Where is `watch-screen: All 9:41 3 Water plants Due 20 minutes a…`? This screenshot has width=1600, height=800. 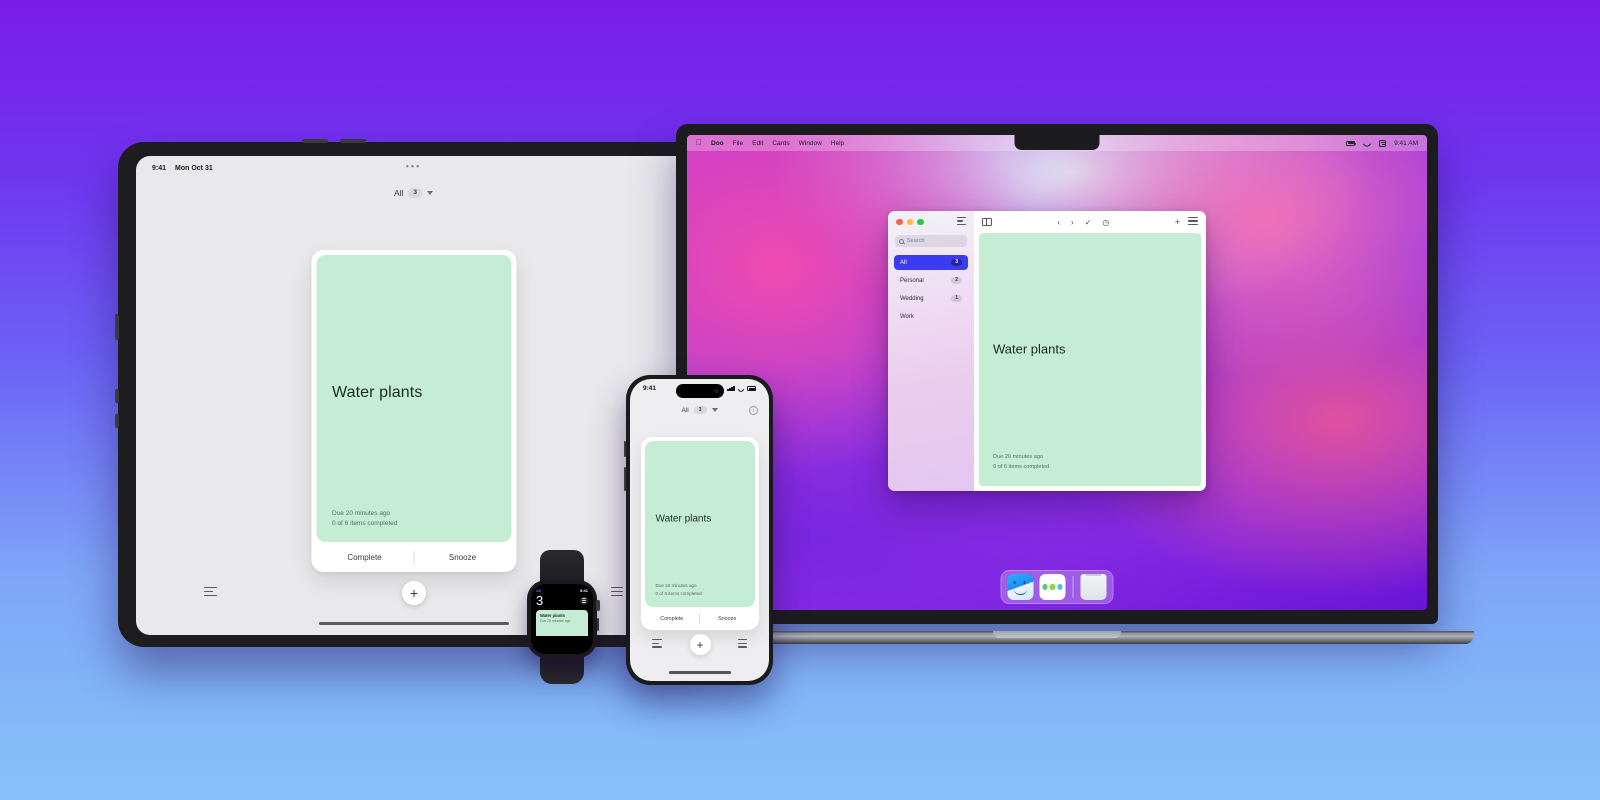 watch-screen: All 9:41 3 Water plants Due 20 minutes a… is located at coordinates (562, 619).